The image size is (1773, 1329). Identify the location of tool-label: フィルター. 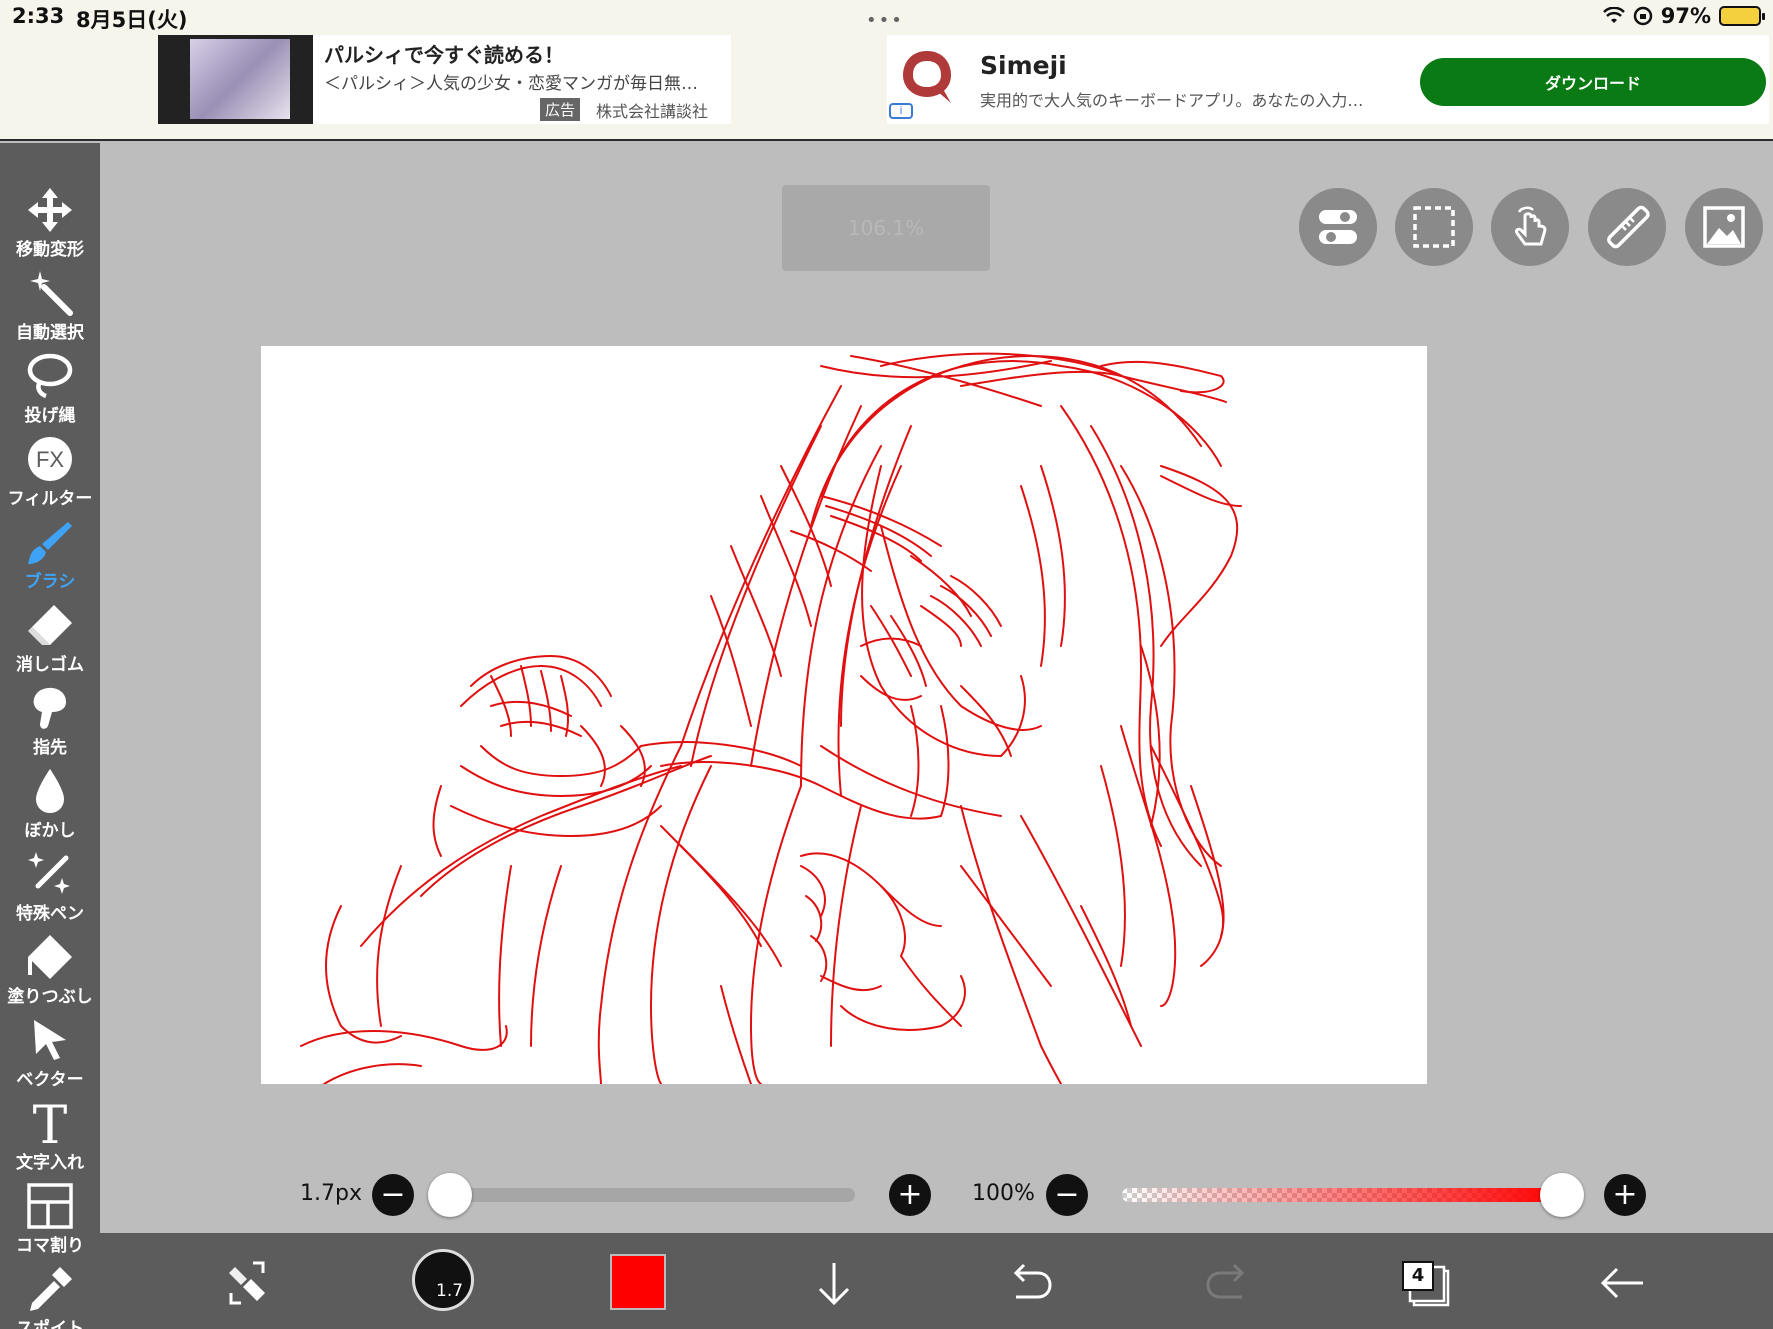
(50, 499).